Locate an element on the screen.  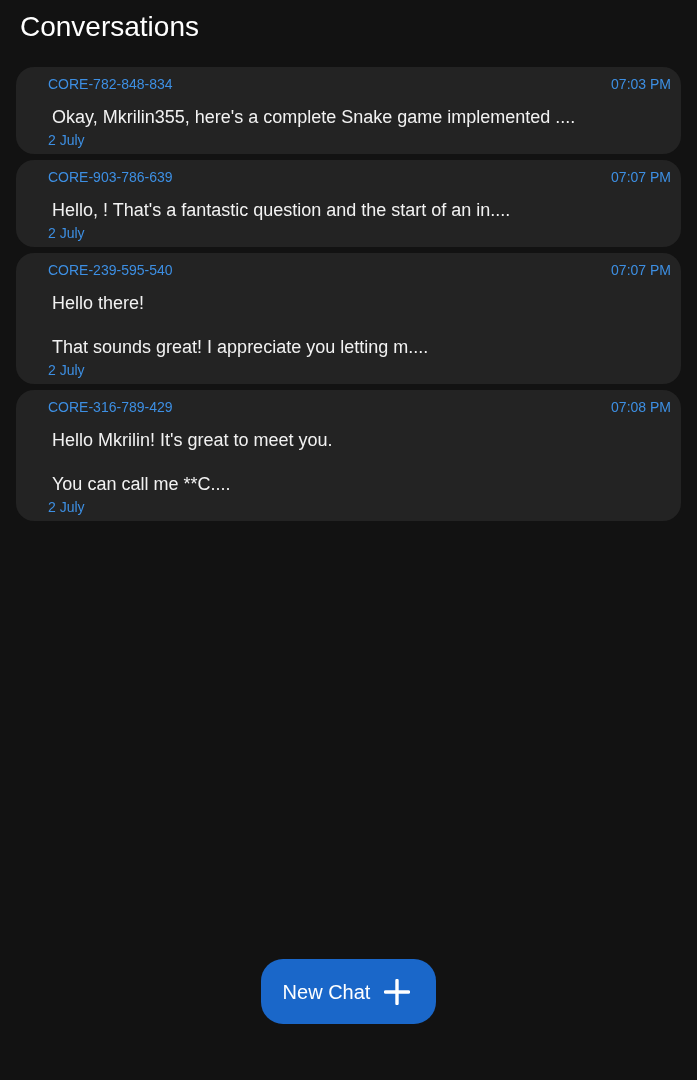
conversation-card: CORE-239-595-540 07:07 PM Hello there! That sounds great! I appreciate you letting m.... 2 July is located at coordinates (348, 318).